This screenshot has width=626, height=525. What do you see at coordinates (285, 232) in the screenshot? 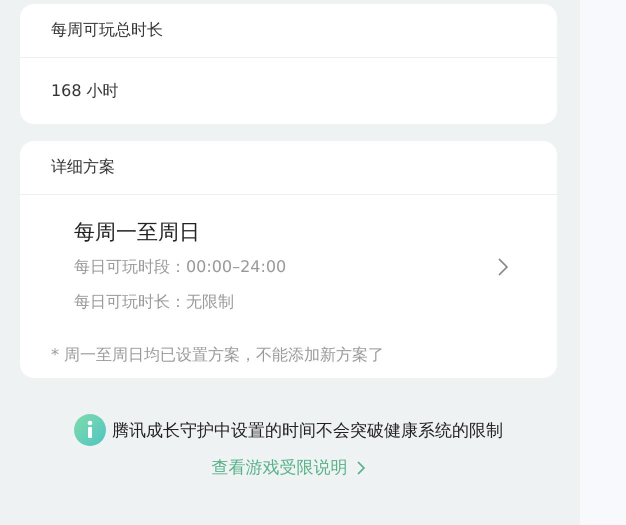
I see `plan-days: 每周一至周日` at bounding box center [285, 232].